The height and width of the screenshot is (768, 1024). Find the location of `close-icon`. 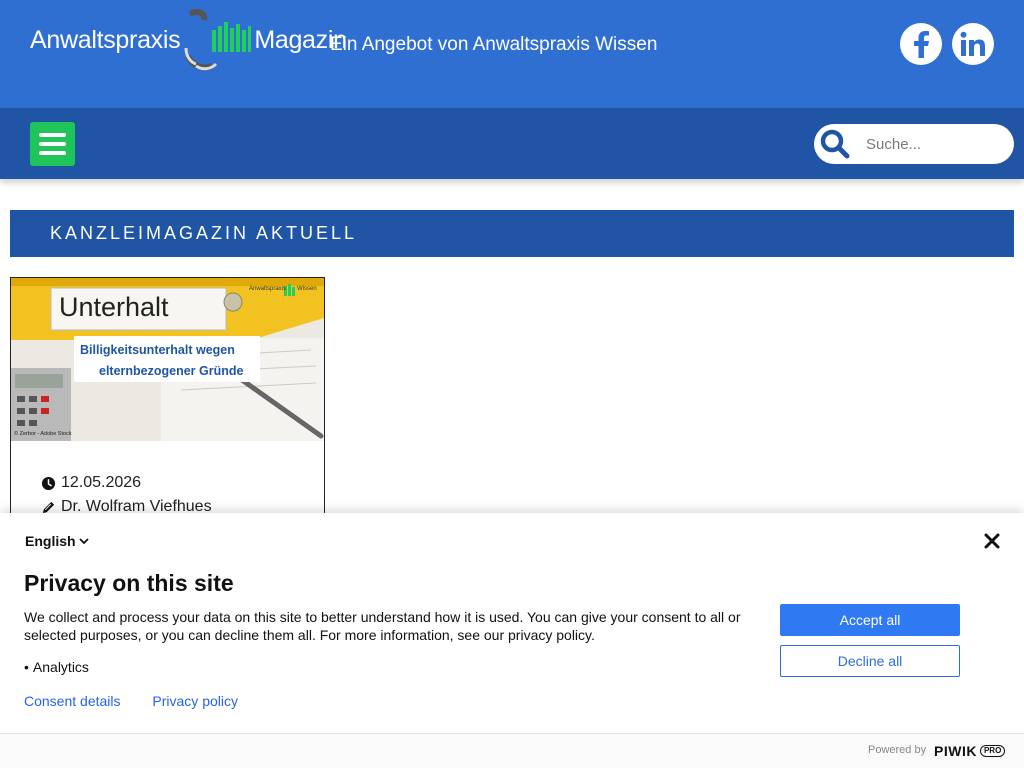

close-icon is located at coordinates (992, 541).